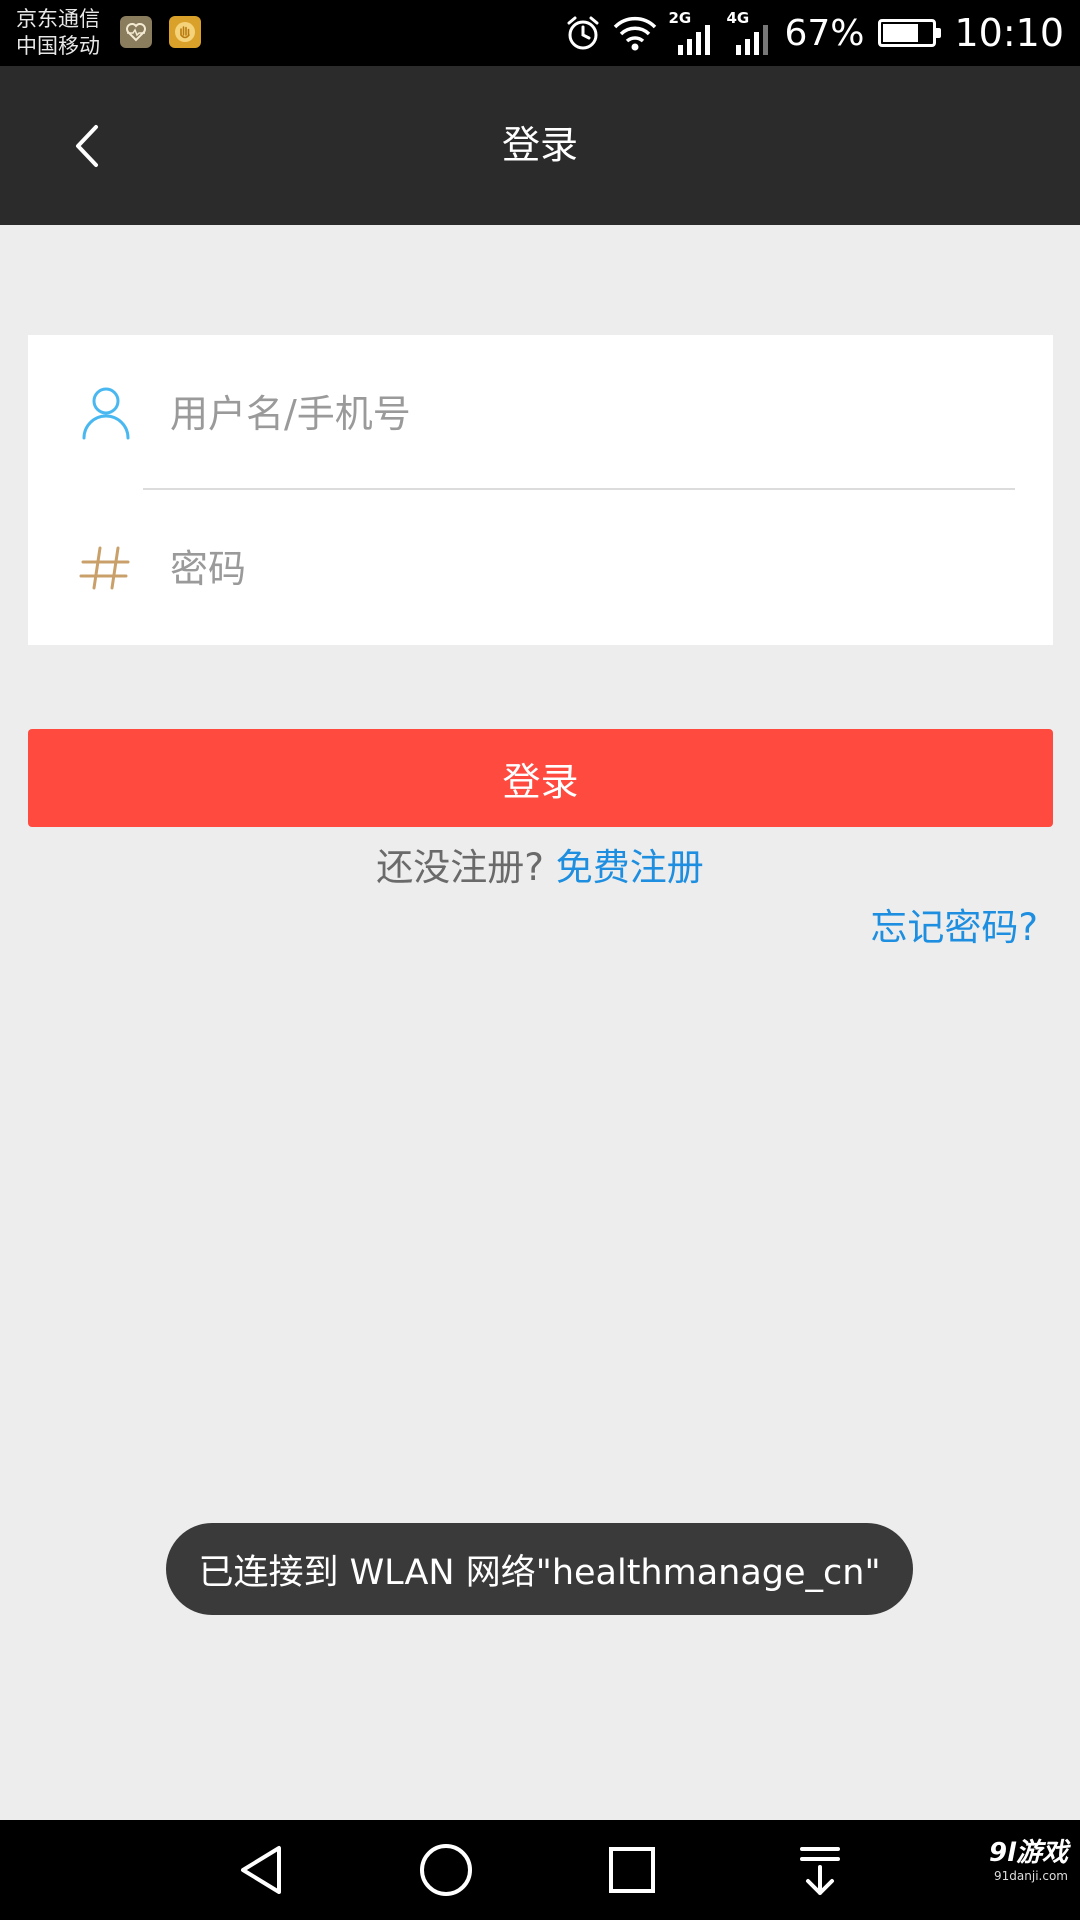 This screenshot has width=1080, height=1920. Describe the element at coordinates (539, 1572) in the screenshot. I see `toast-message: 已连接到 WLAN 网络"healthmanage_cn"` at that location.